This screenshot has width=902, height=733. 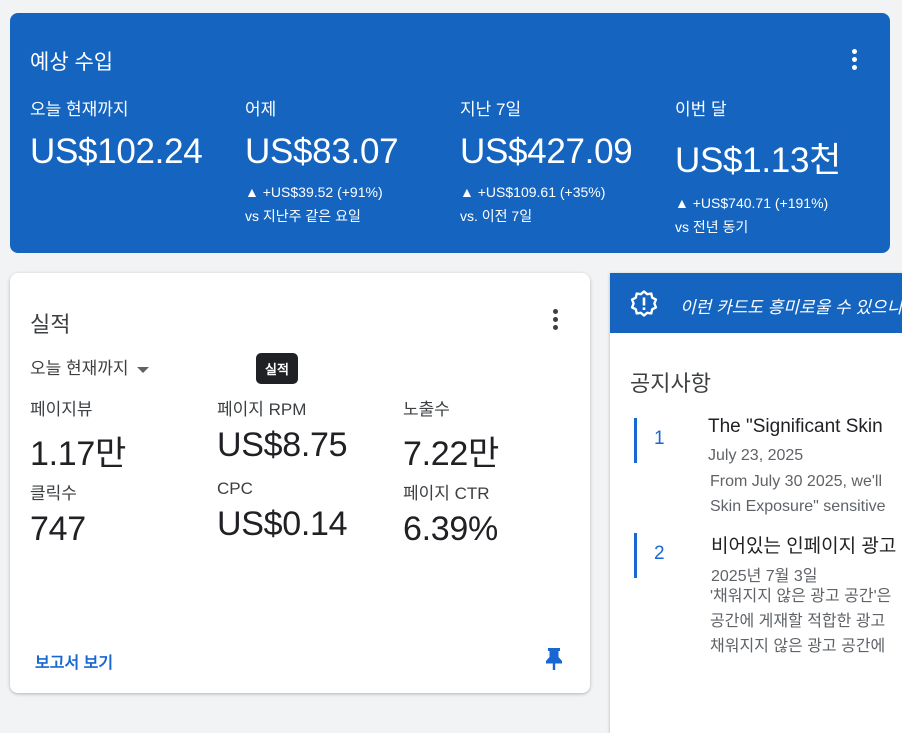 I want to click on metric-value: US$83.07, so click(x=322, y=151).